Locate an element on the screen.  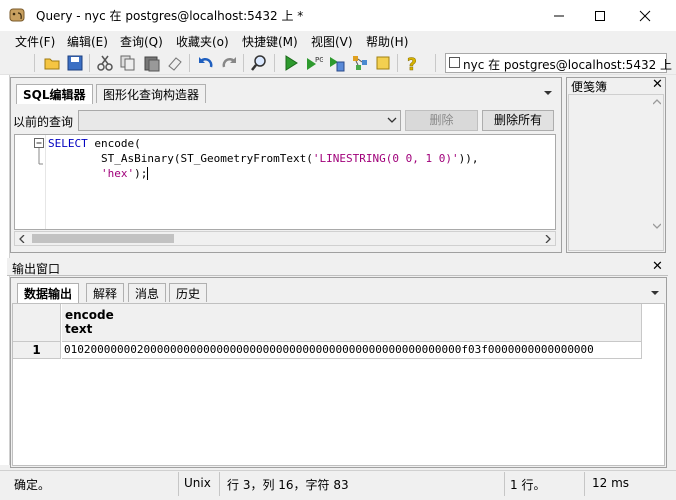
paste-icon is located at coordinates (152, 63).